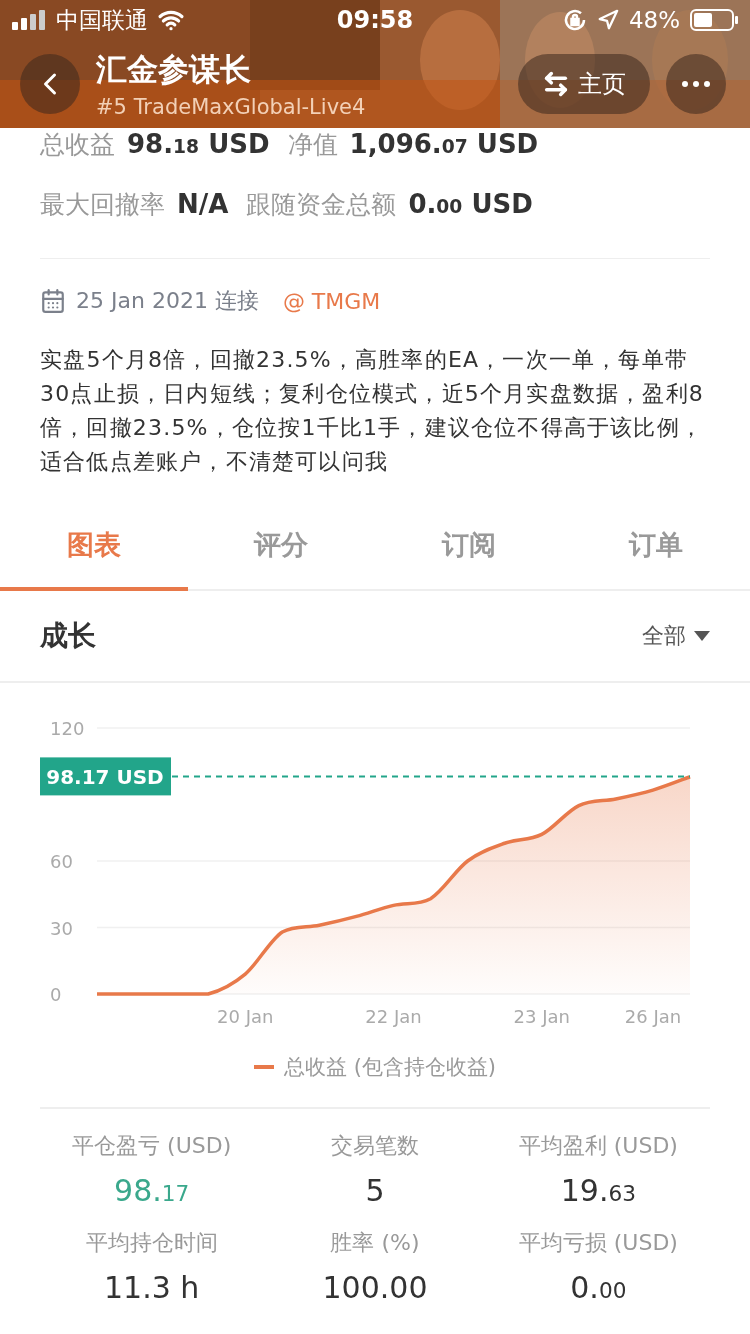 Image resolution: width=750 pixels, height=1334 pixels. What do you see at coordinates (598, 1146) in the screenshot?
I see `stat-label: 平均盈利 (USD)` at bounding box center [598, 1146].